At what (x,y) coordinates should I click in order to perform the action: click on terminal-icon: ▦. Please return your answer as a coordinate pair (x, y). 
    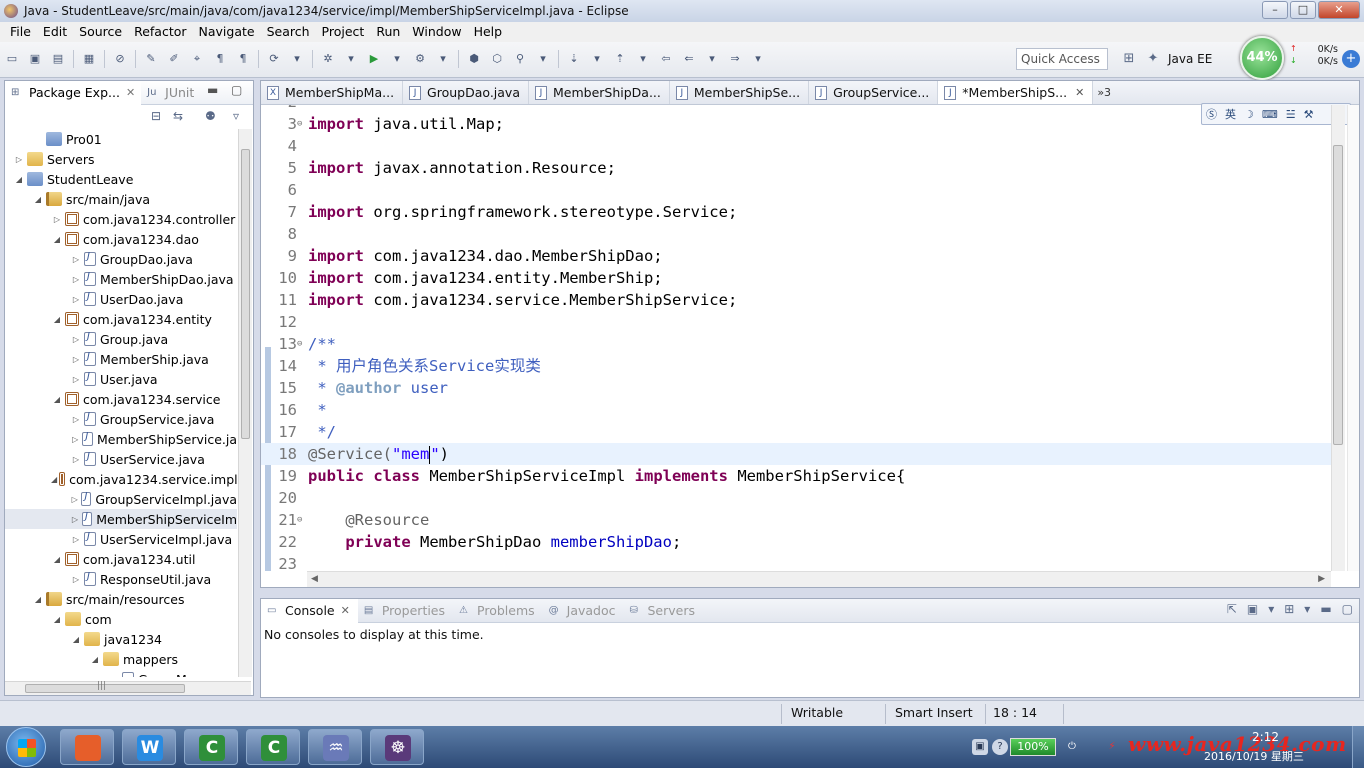
    Looking at the image, I should click on (89, 59).